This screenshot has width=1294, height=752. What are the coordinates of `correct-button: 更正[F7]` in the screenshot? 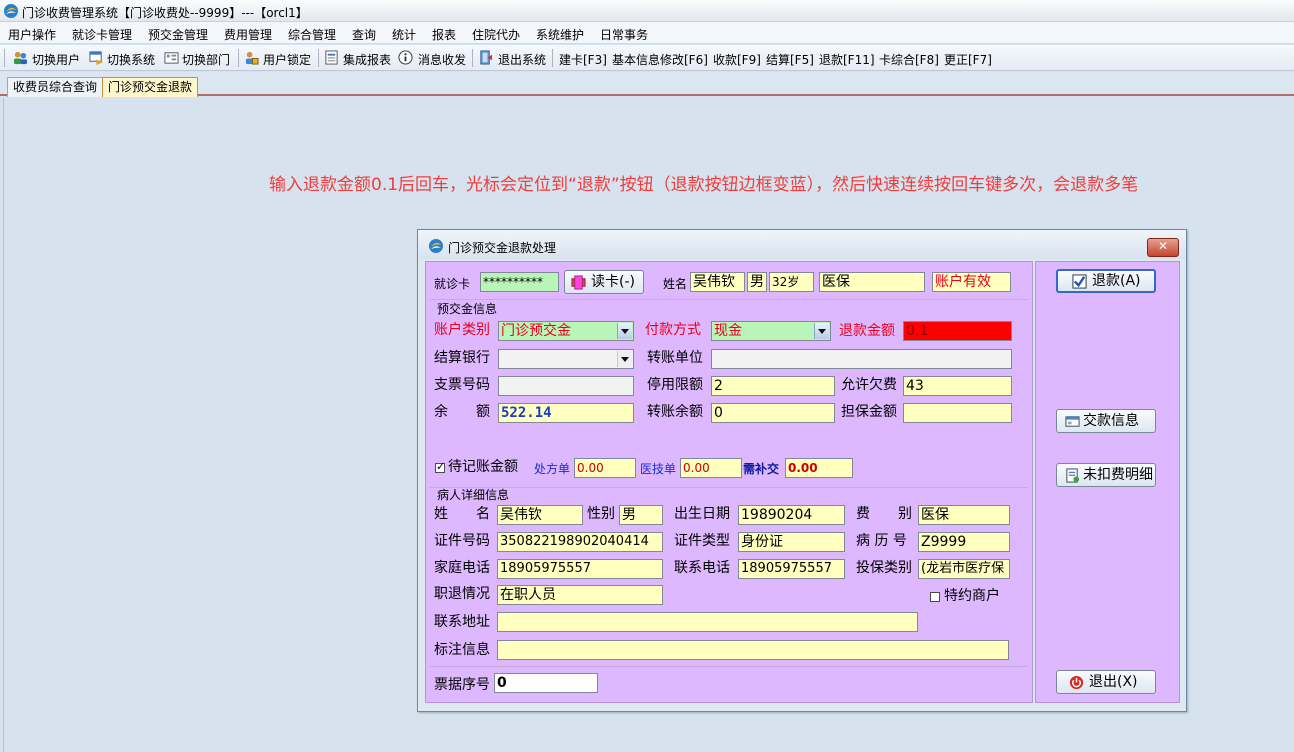 It's located at (968, 59).